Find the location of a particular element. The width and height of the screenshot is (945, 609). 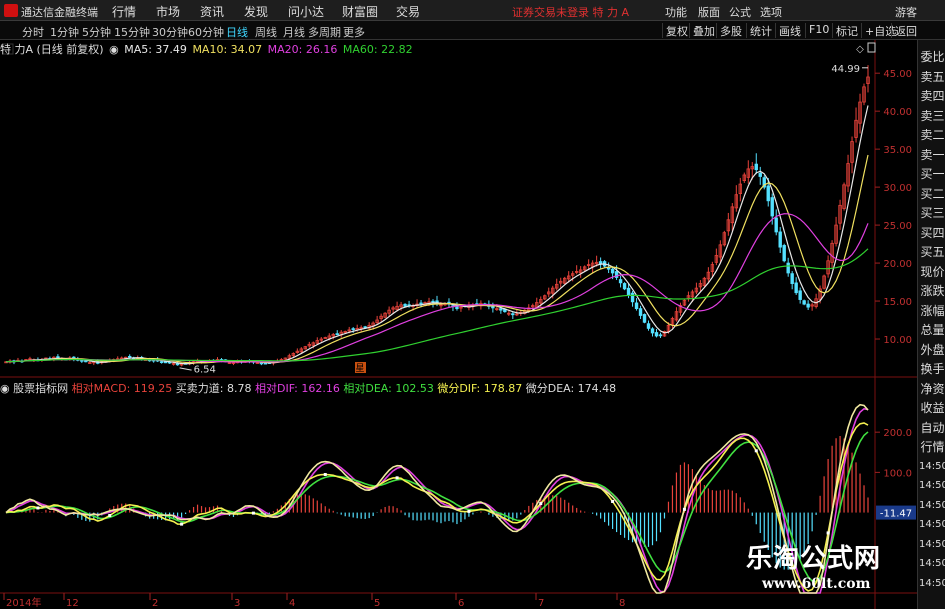

mark-button: 标记 is located at coordinates (846, 30).